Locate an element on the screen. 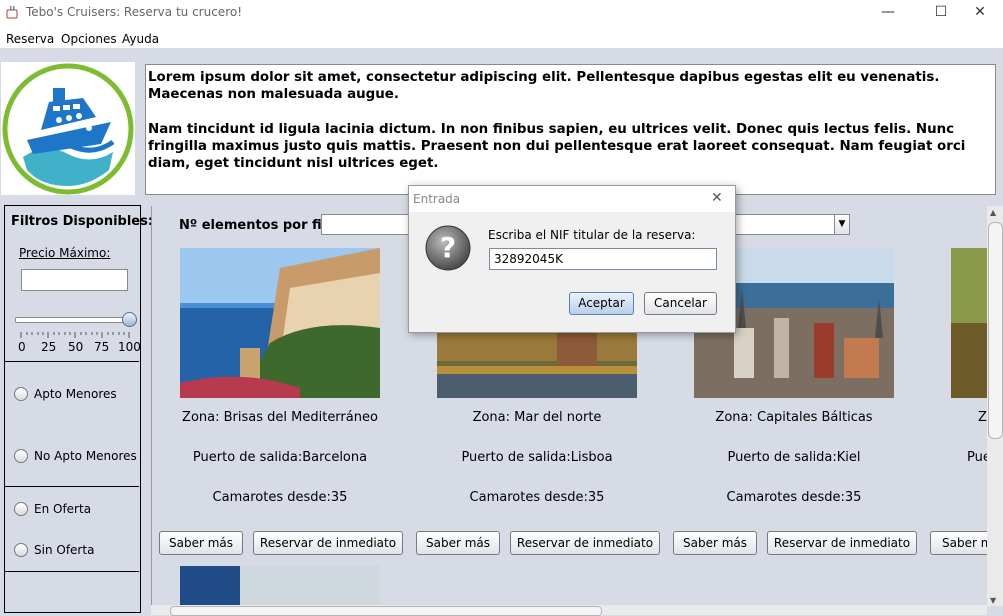  dialog-prompt: Escriba el NIF titular de la reserva: is located at coordinates (592, 235).